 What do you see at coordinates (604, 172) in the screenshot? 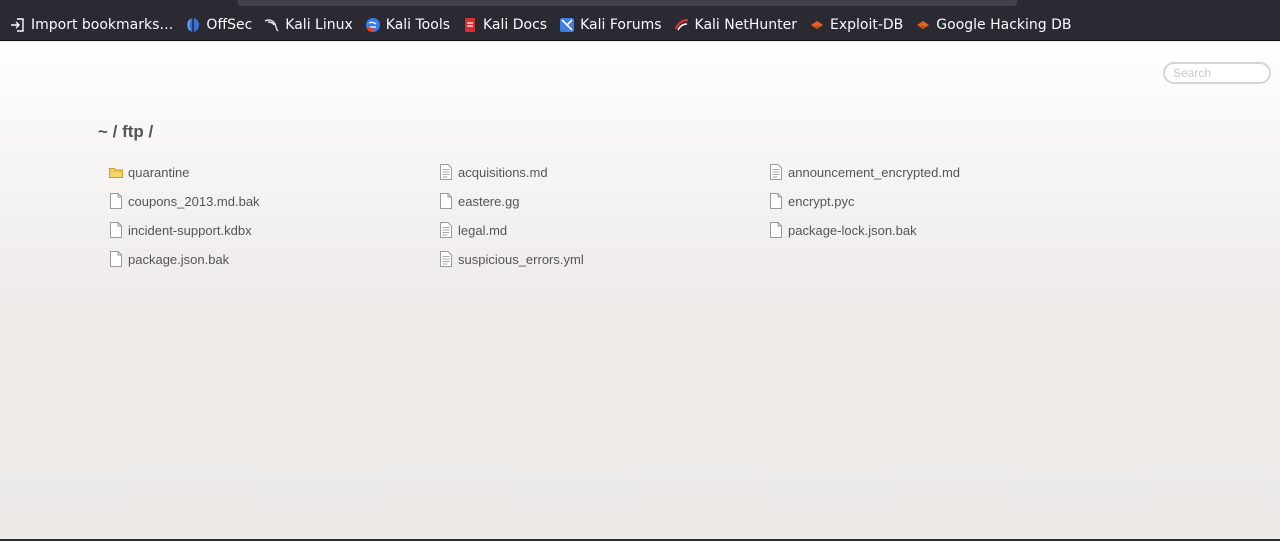
I see `file-entry: acquisitions.md` at bounding box center [604, 172].